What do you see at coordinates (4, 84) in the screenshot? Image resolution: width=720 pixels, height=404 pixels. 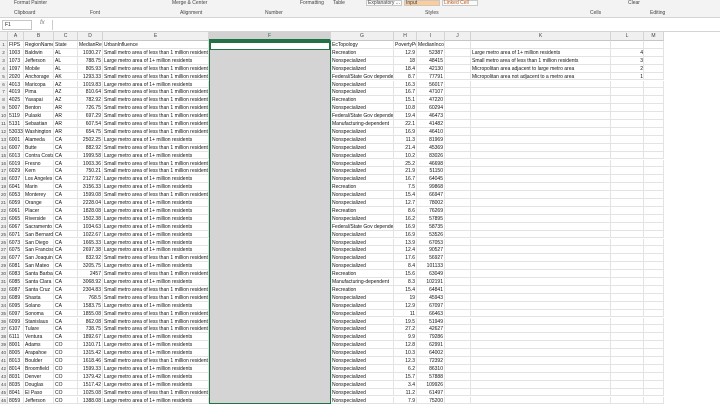 I see `row-header: 6` at bounding box center [4, 84].